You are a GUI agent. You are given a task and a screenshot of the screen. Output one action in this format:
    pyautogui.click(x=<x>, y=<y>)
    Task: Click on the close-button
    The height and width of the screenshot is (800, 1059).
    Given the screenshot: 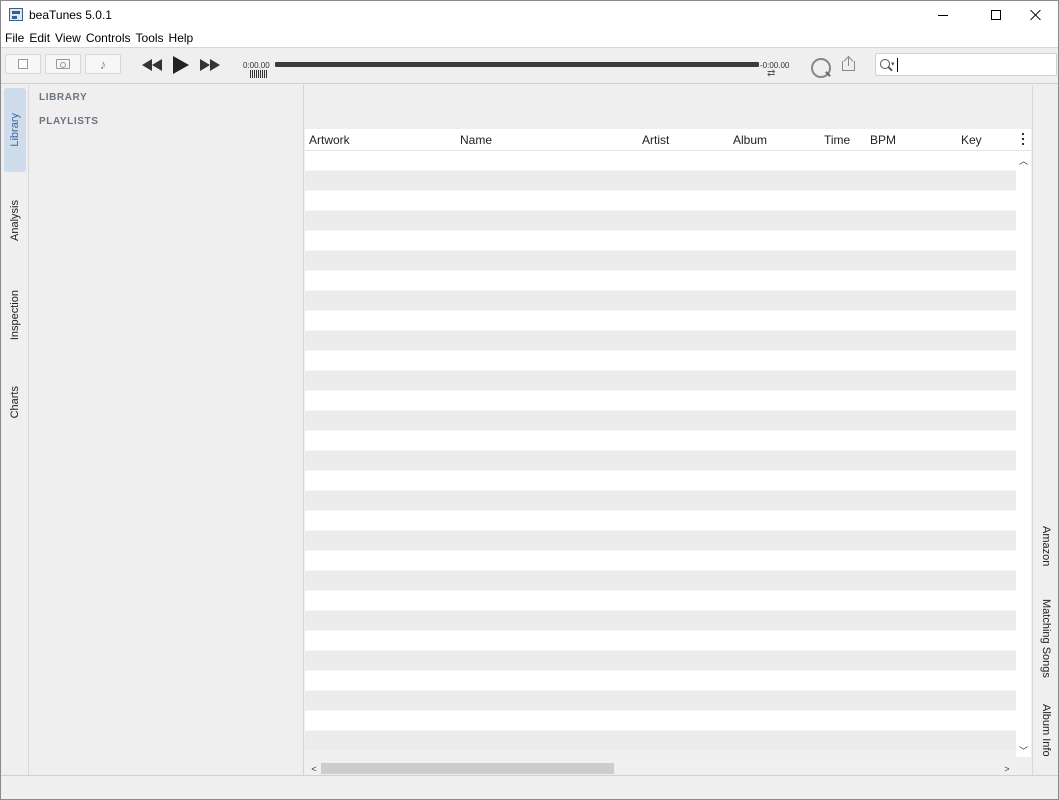 What is the action you would take?
    pyautogui.click(x=1035, y=15)
    